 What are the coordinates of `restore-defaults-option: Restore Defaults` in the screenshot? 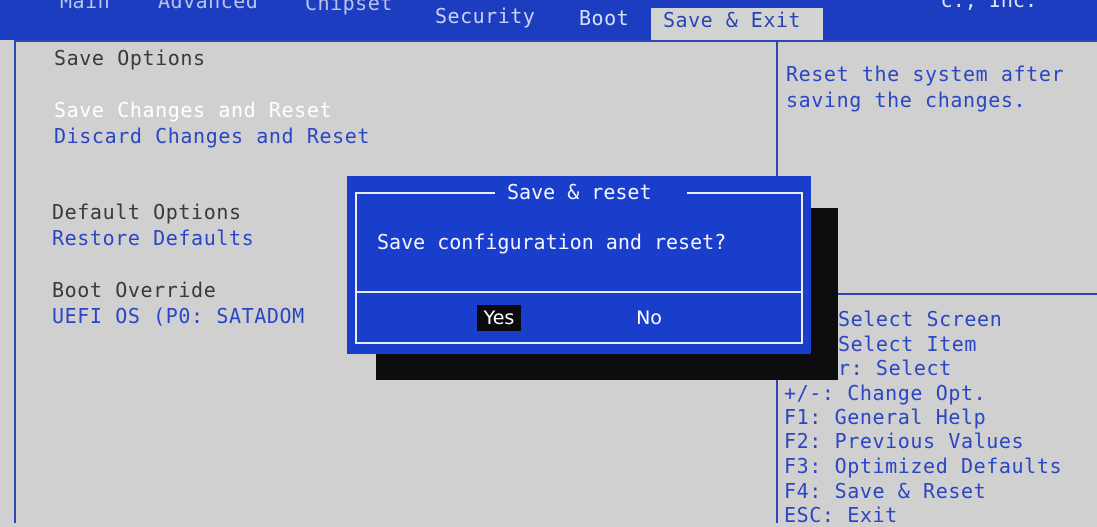 It's located at (153, 238).